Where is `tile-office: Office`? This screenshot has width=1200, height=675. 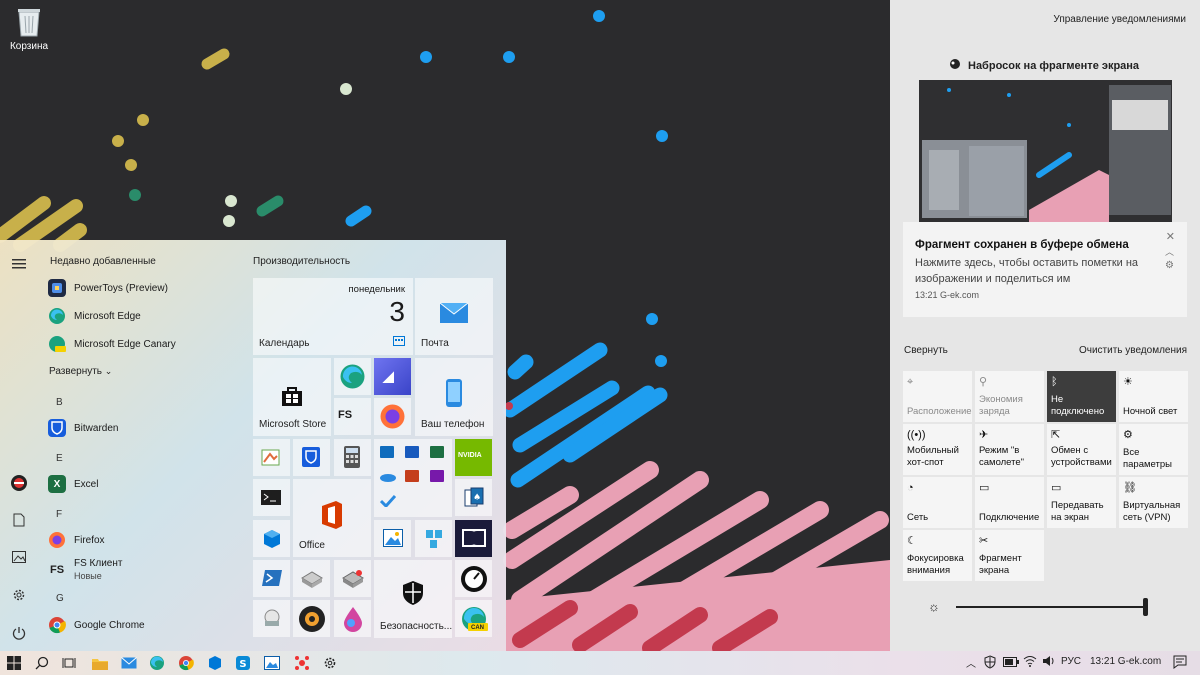 tile-office: Office is located at coordinates (332, 518).